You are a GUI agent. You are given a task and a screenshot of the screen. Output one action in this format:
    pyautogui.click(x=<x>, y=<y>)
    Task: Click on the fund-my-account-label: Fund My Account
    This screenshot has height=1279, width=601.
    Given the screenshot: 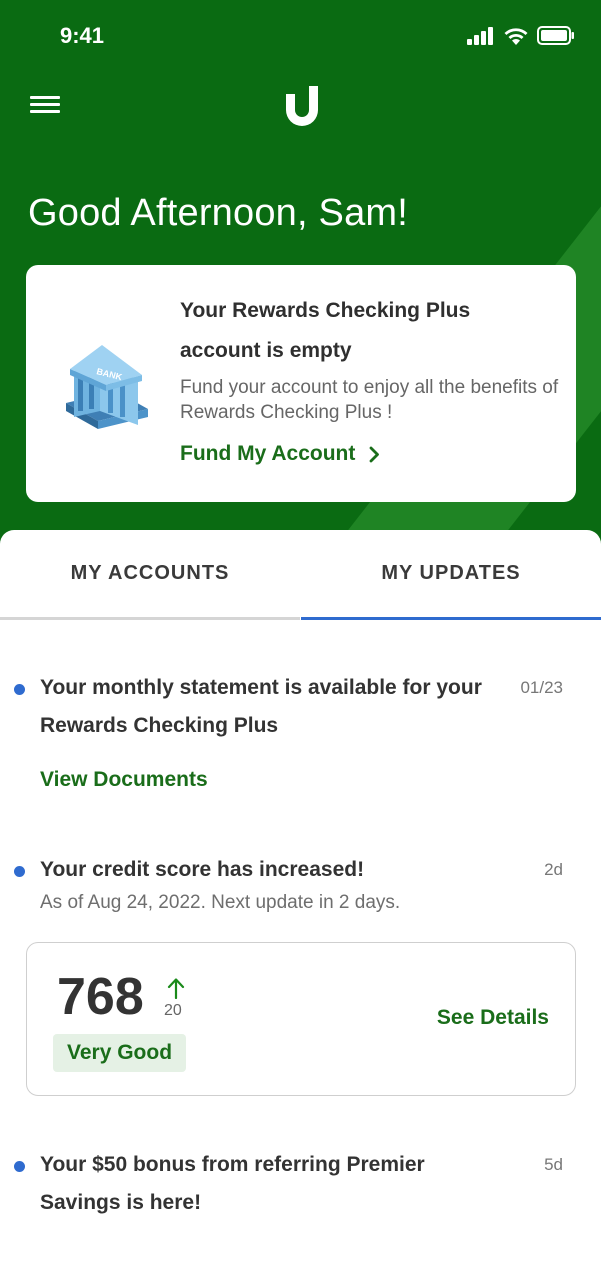 What is the action you would take?
    pyautogui.click(x=268, y=453)
    